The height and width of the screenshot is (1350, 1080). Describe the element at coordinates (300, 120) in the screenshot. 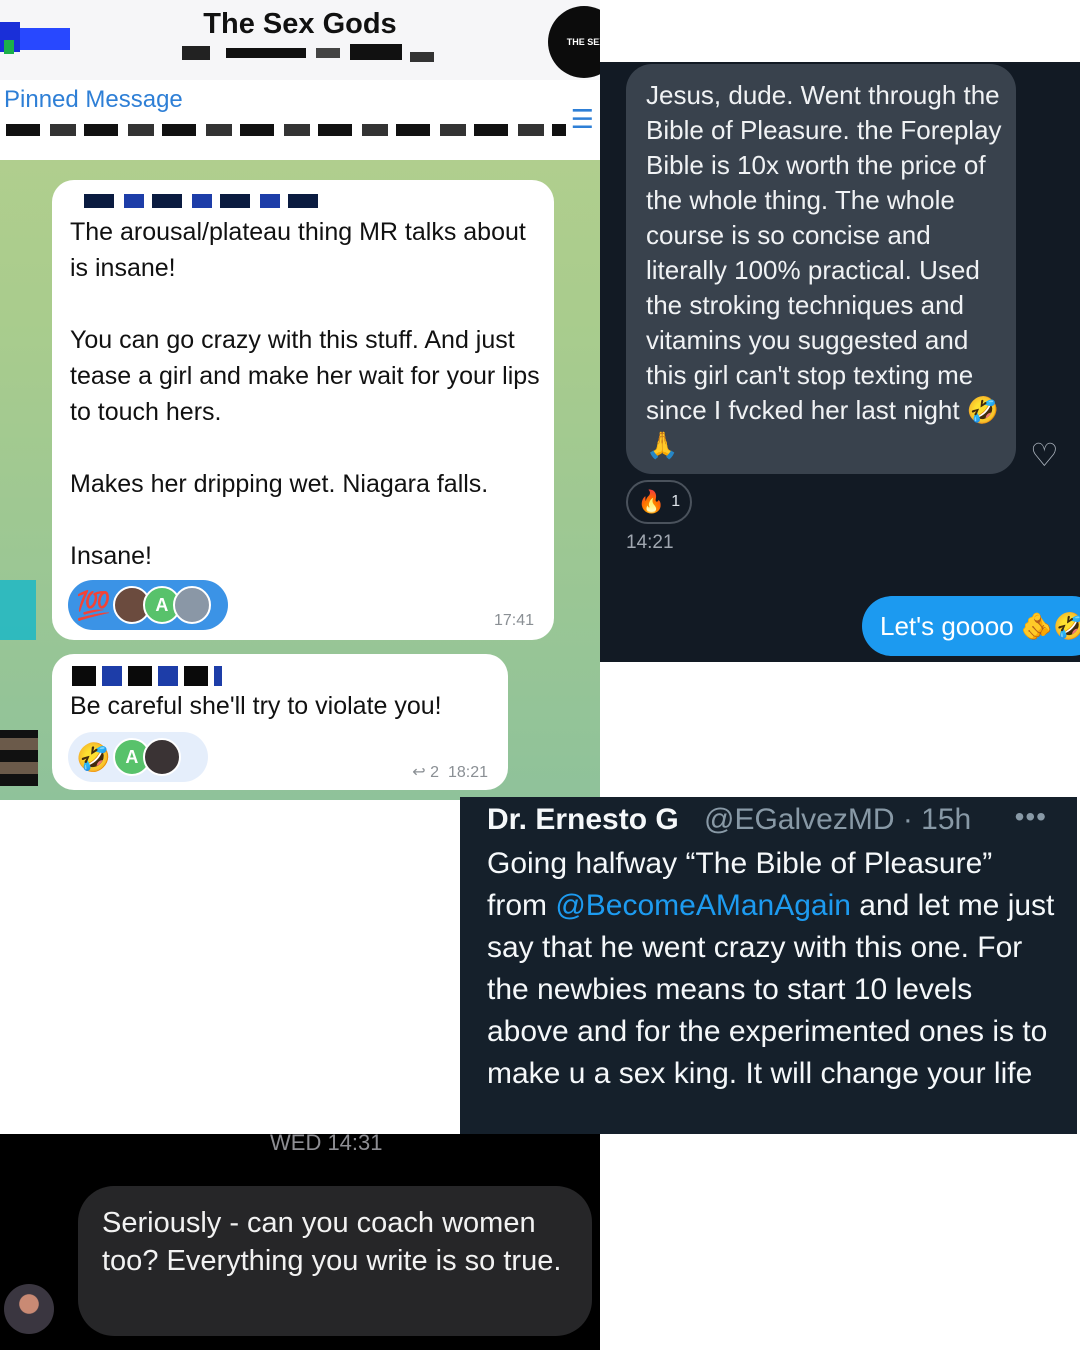

I see `pinned-message-bar: Pinned Message ☰` at that location.